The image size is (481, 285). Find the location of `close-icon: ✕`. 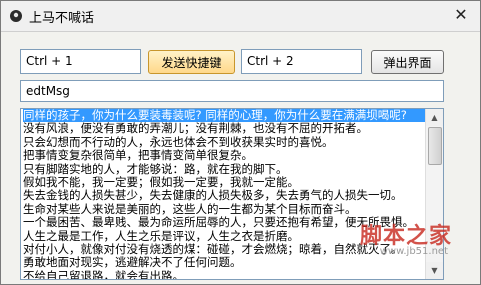

close-icon: ✕ is located at coordinates (461, 14).